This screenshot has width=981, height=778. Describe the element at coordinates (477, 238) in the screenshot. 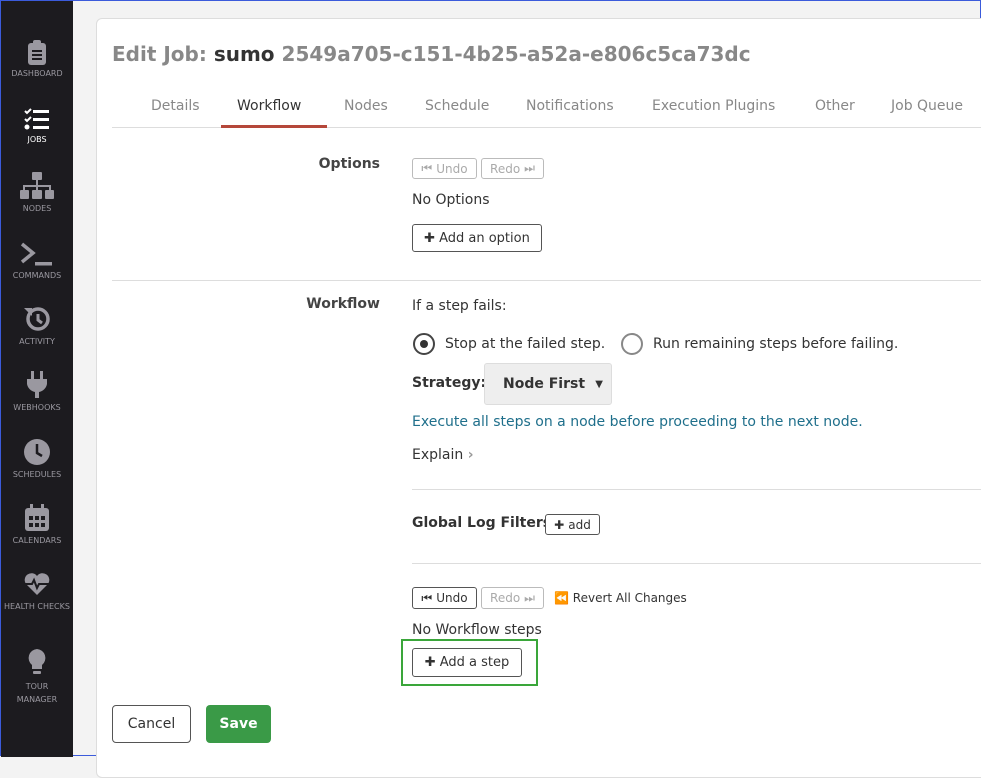

I see `add-option-button: ✚ Add an option` at that location.